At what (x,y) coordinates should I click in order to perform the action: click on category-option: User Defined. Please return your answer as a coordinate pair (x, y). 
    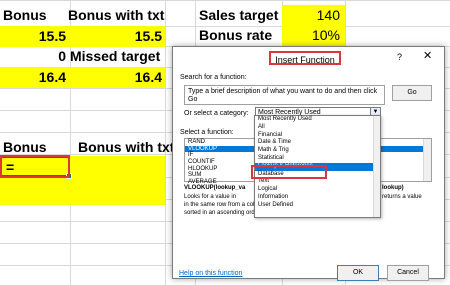
    Looking at the image, I should click on (317, 206).